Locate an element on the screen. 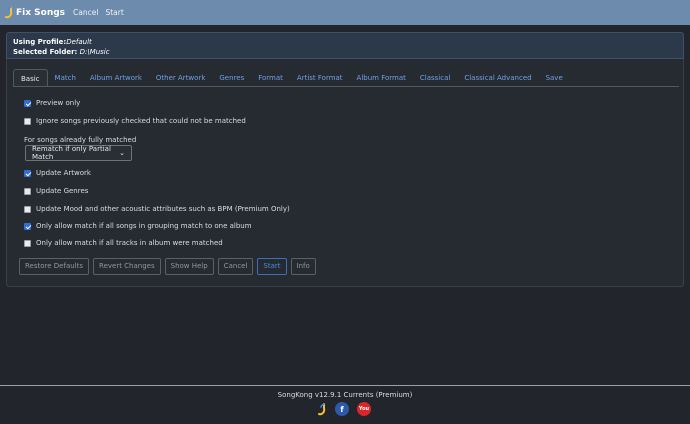 Image resolution: width=690 pixels, height=424 pixels. ignore-previous-checkbox is located at coordinates (27, 121).